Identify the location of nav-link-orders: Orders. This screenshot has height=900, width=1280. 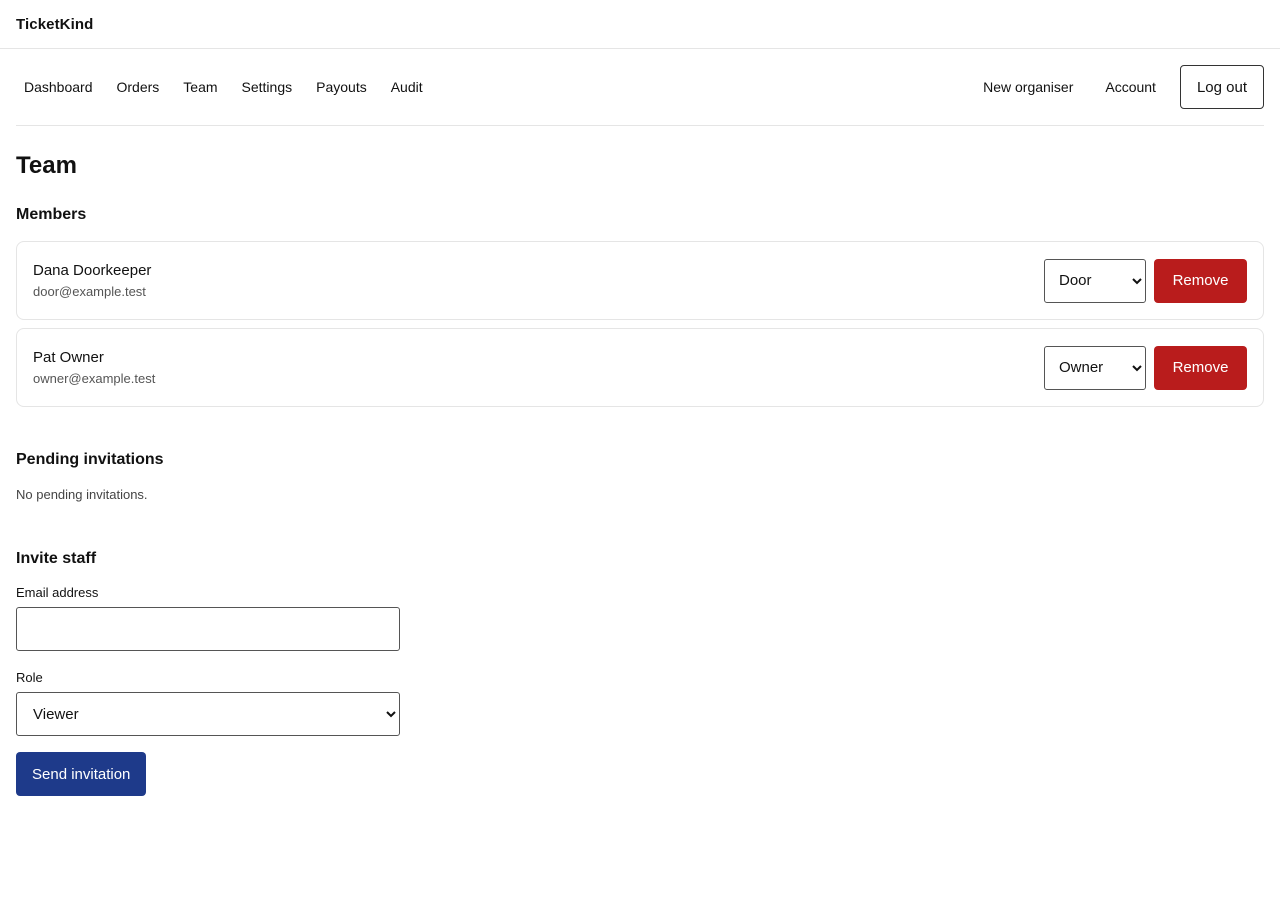
(138, 87).